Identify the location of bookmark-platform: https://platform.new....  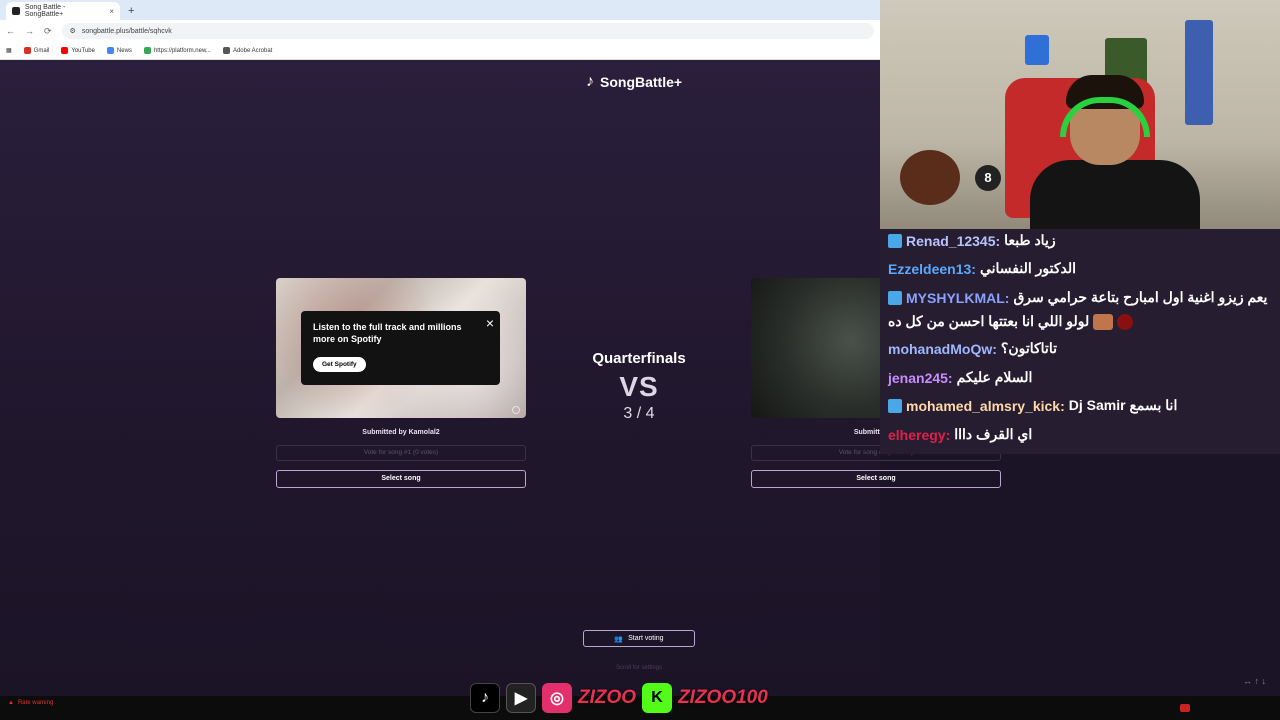
(177, 50).